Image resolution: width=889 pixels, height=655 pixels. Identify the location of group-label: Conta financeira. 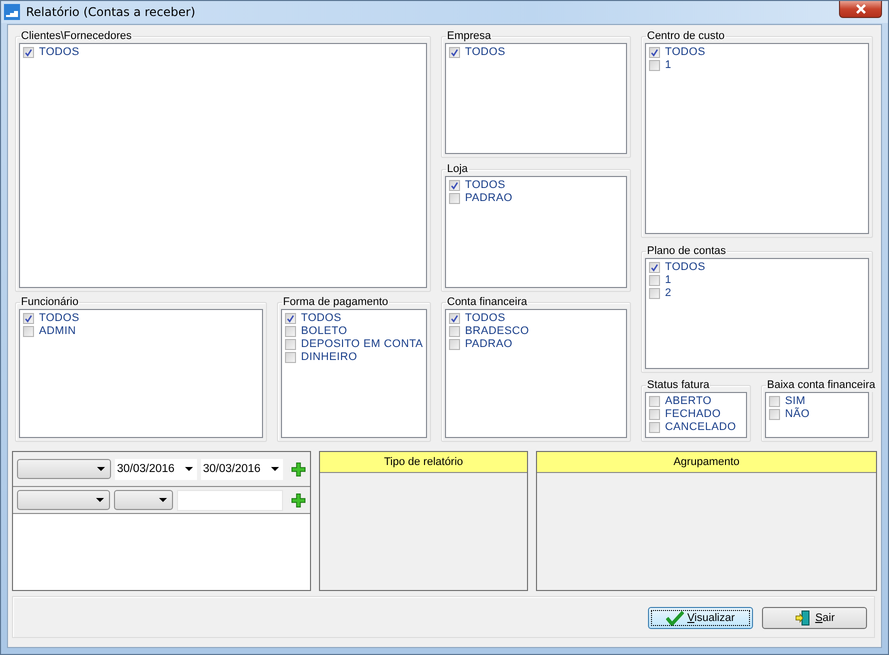
(487, 302).